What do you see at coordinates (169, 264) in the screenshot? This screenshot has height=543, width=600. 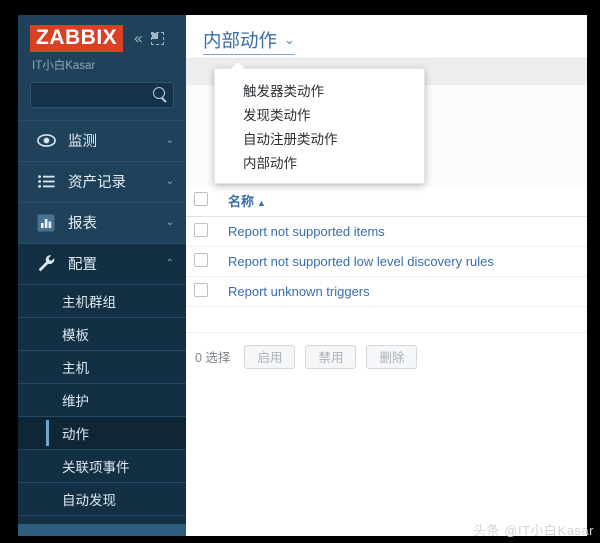 I see `chevron-up-icon: ⌃` at bounding box center [169, 264].